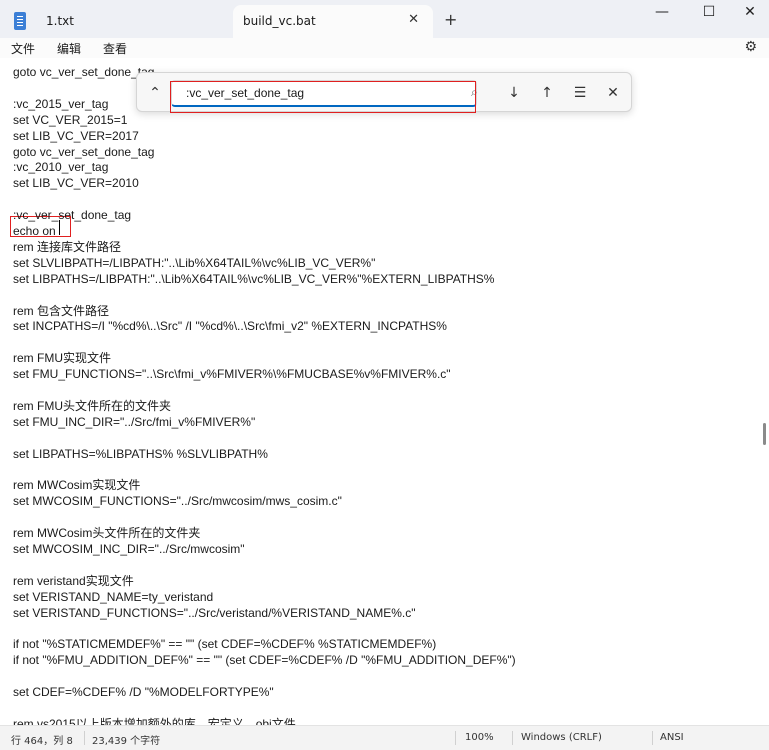  I want to click on code-line: set VERISTAND_NAME=ty_veristand, so click(113, 596).